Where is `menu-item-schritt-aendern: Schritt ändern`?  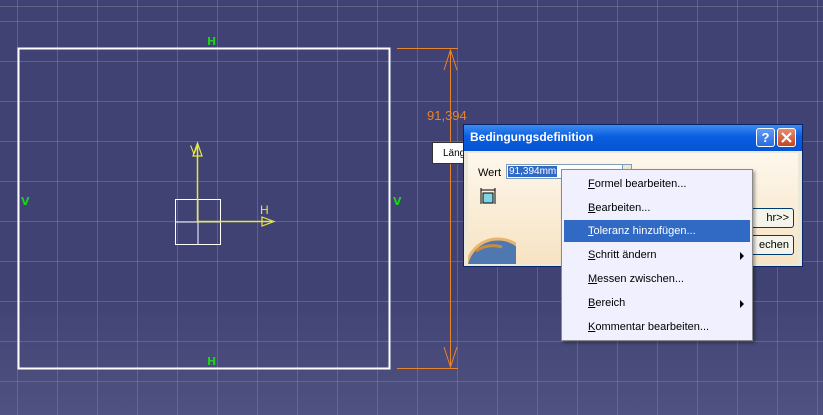 menu-item-schritt-aendern: Schritt ändern is located at coordinates (657, 255).